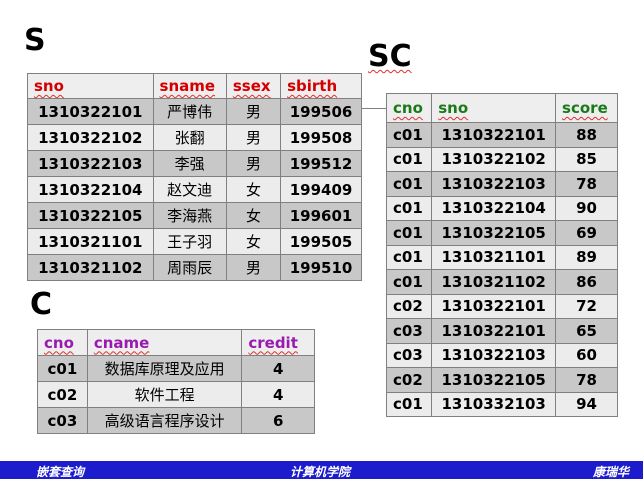 This screenshot has height=479, width=643. I want to click on footer-topic: 嵌套查询, so click(60, 472).